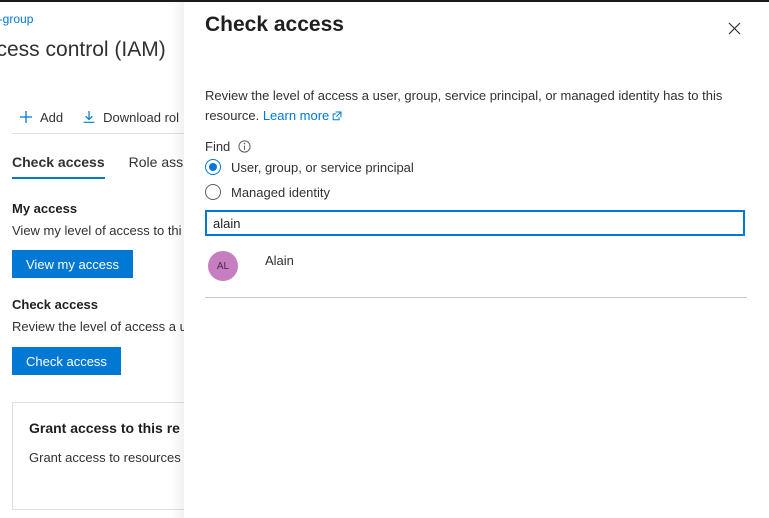 The height and width of the screenshot is (518, 769). Describe the element at coordinates (55, 304) in the screenshot. I see `check-access-heading: Check access` at that location.